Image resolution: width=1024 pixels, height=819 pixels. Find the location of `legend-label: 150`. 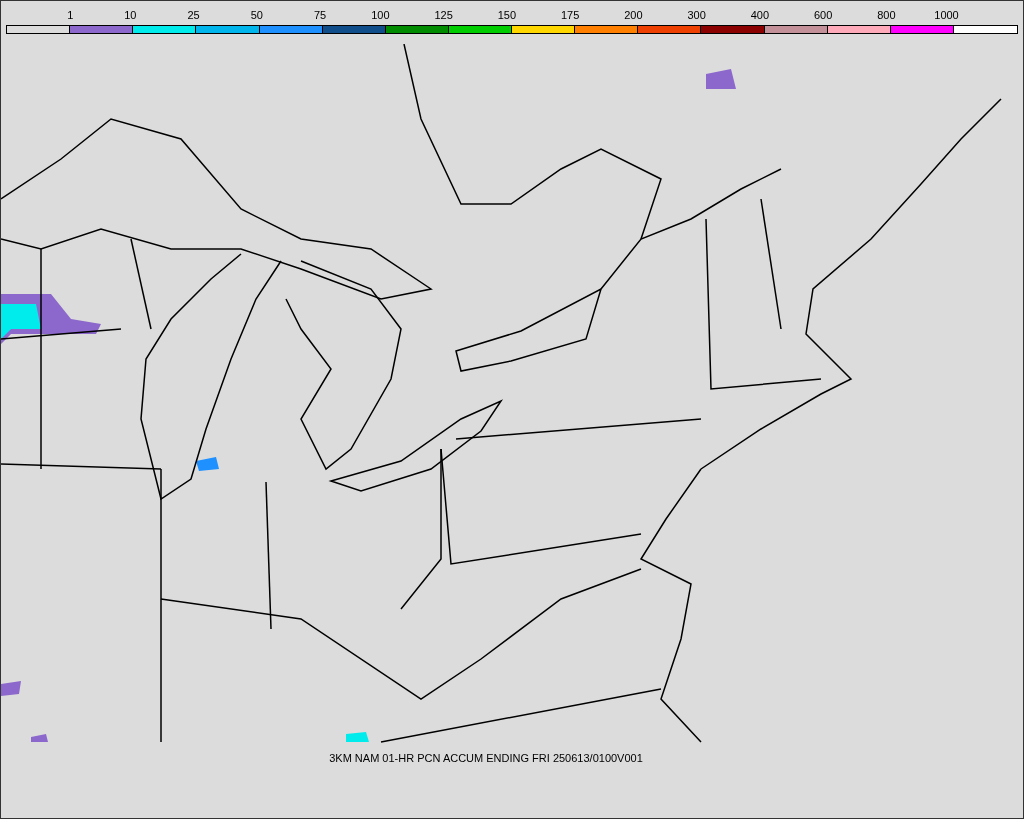

legend-label: 150 is located at coordinates (506, 15).